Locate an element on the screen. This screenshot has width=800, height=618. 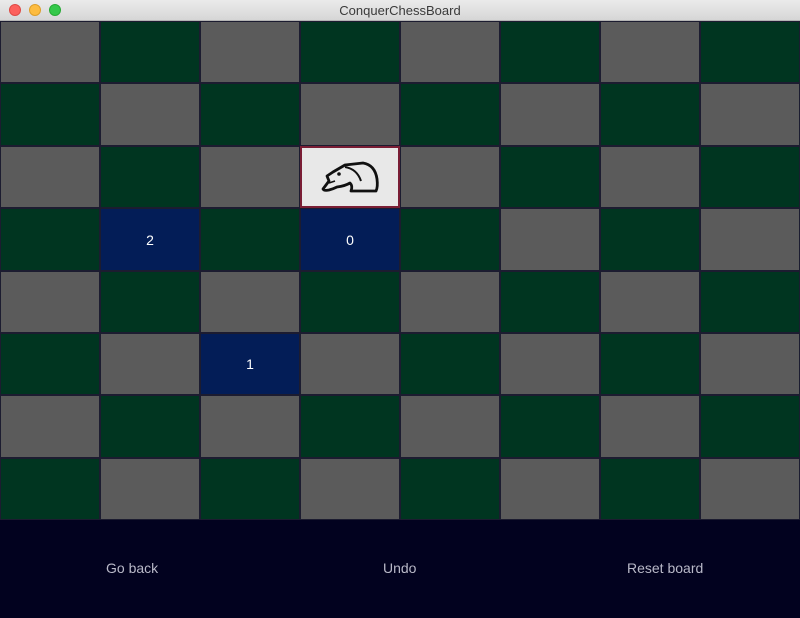
move-target-square: 1 is located at coordinates (250, 364).